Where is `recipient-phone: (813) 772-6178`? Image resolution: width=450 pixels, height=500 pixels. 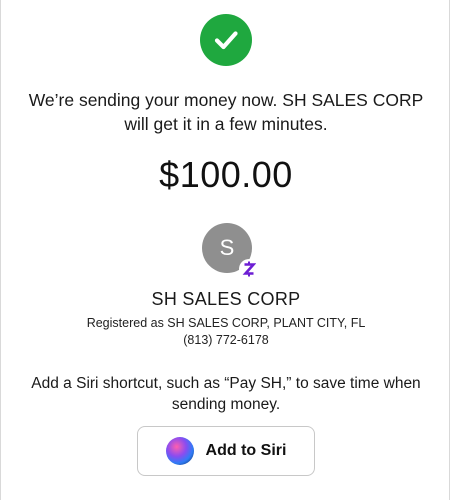
recipient-phone: (813) 772-6178 is located at coordinates (226, 340).